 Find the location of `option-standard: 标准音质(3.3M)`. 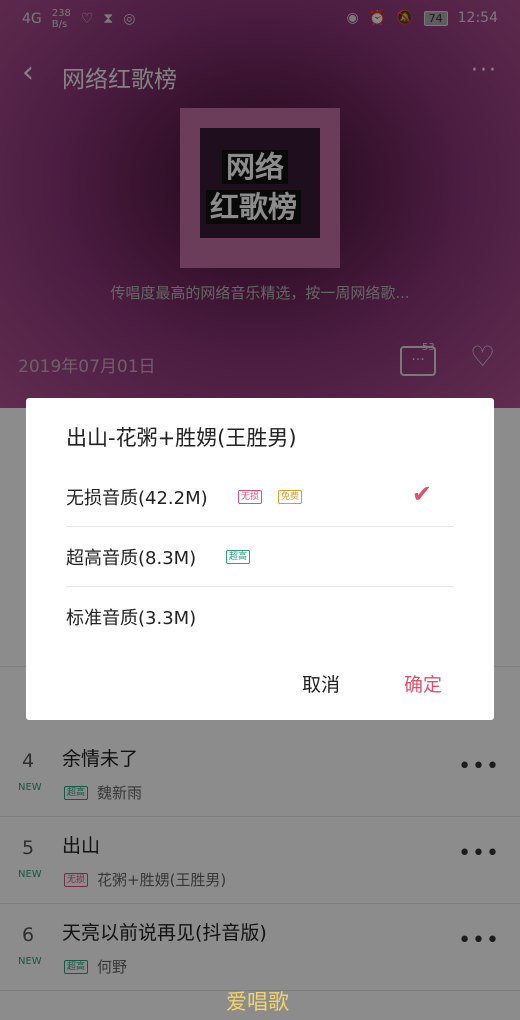

option-standard: 标准音质(3.3M) is located at coordinates (260, 617).